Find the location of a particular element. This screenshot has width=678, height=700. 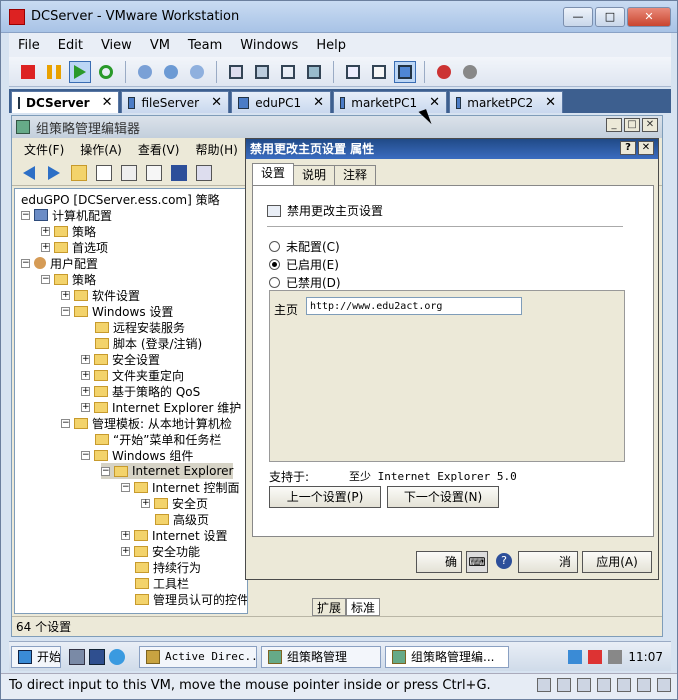

tree-node: eduGPO [DCServer.ess.com] 策略 is located at coordinates (120, 199).